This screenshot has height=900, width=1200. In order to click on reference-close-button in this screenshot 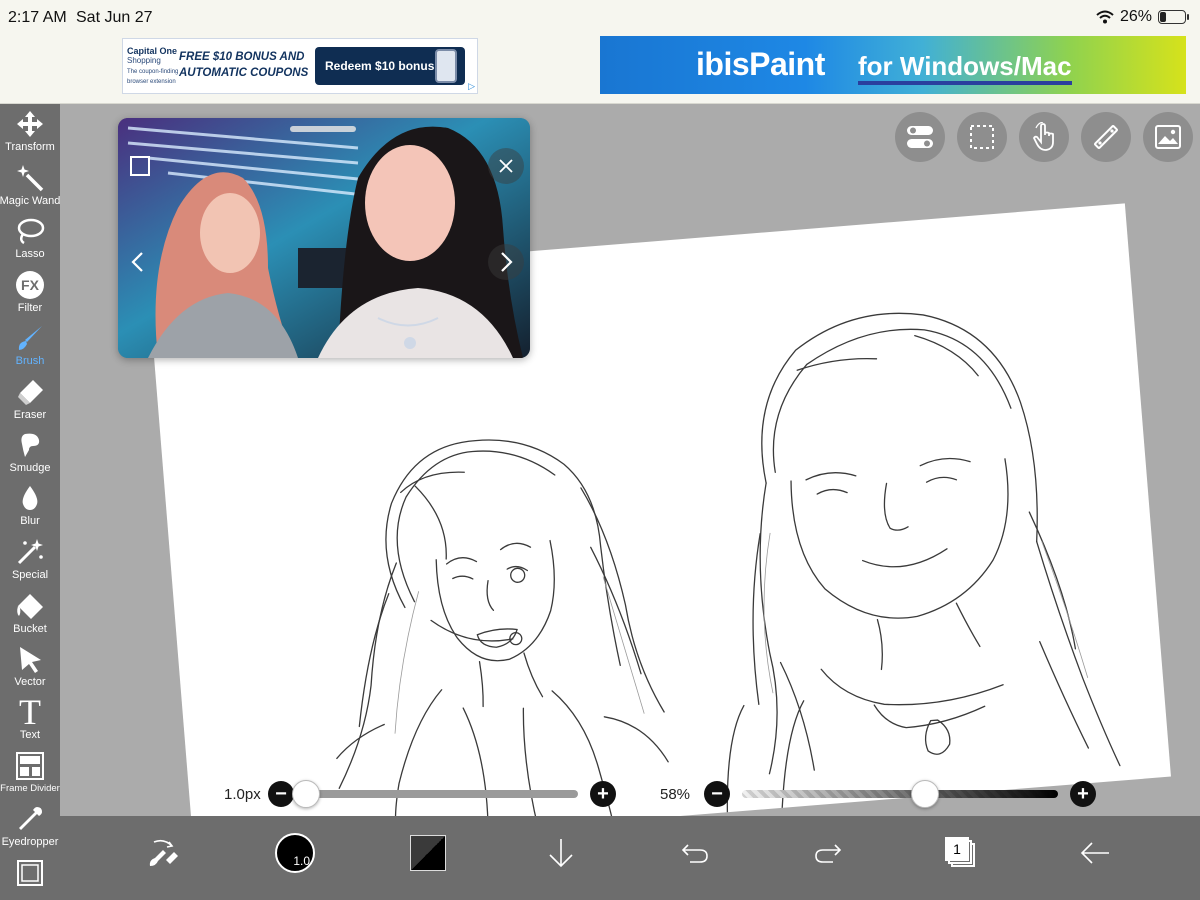, I will do `click(506, 166)`.